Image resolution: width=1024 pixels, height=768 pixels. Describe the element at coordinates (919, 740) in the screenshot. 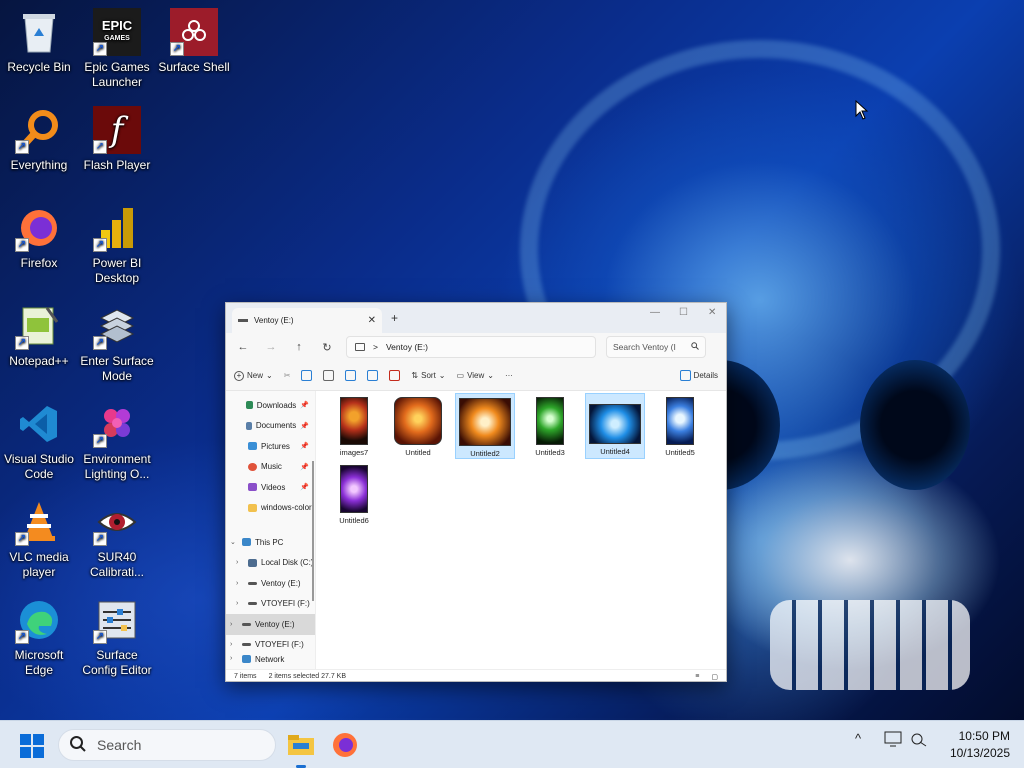

I see `network-status-icon` at that location.